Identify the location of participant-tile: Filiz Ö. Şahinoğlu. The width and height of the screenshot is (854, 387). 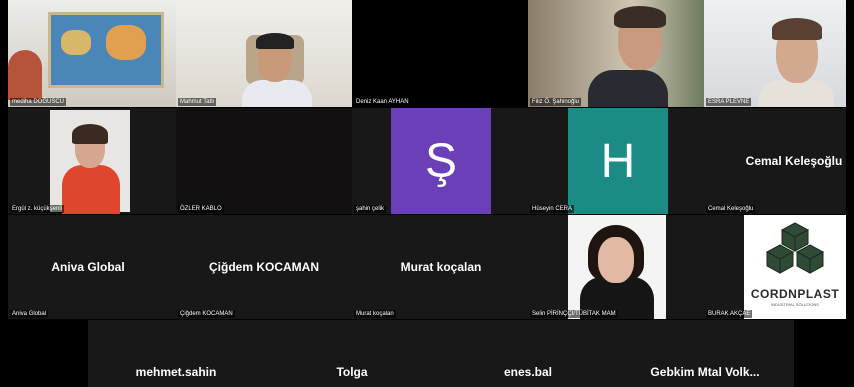
(616, 53).